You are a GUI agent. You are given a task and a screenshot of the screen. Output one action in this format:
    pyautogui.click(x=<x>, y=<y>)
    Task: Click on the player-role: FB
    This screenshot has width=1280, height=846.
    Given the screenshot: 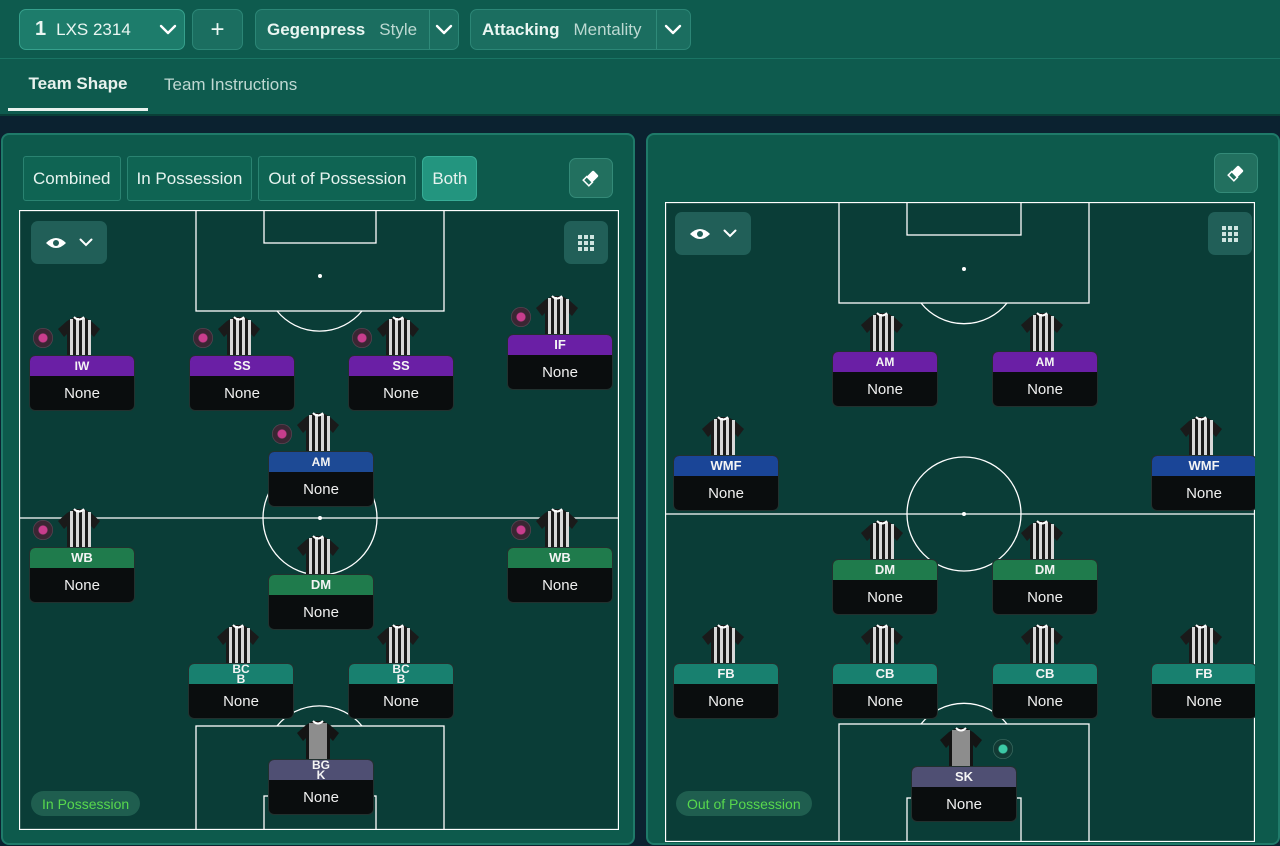 What is the action you would take?
    pyautogui.click(x=726, y=674)
    